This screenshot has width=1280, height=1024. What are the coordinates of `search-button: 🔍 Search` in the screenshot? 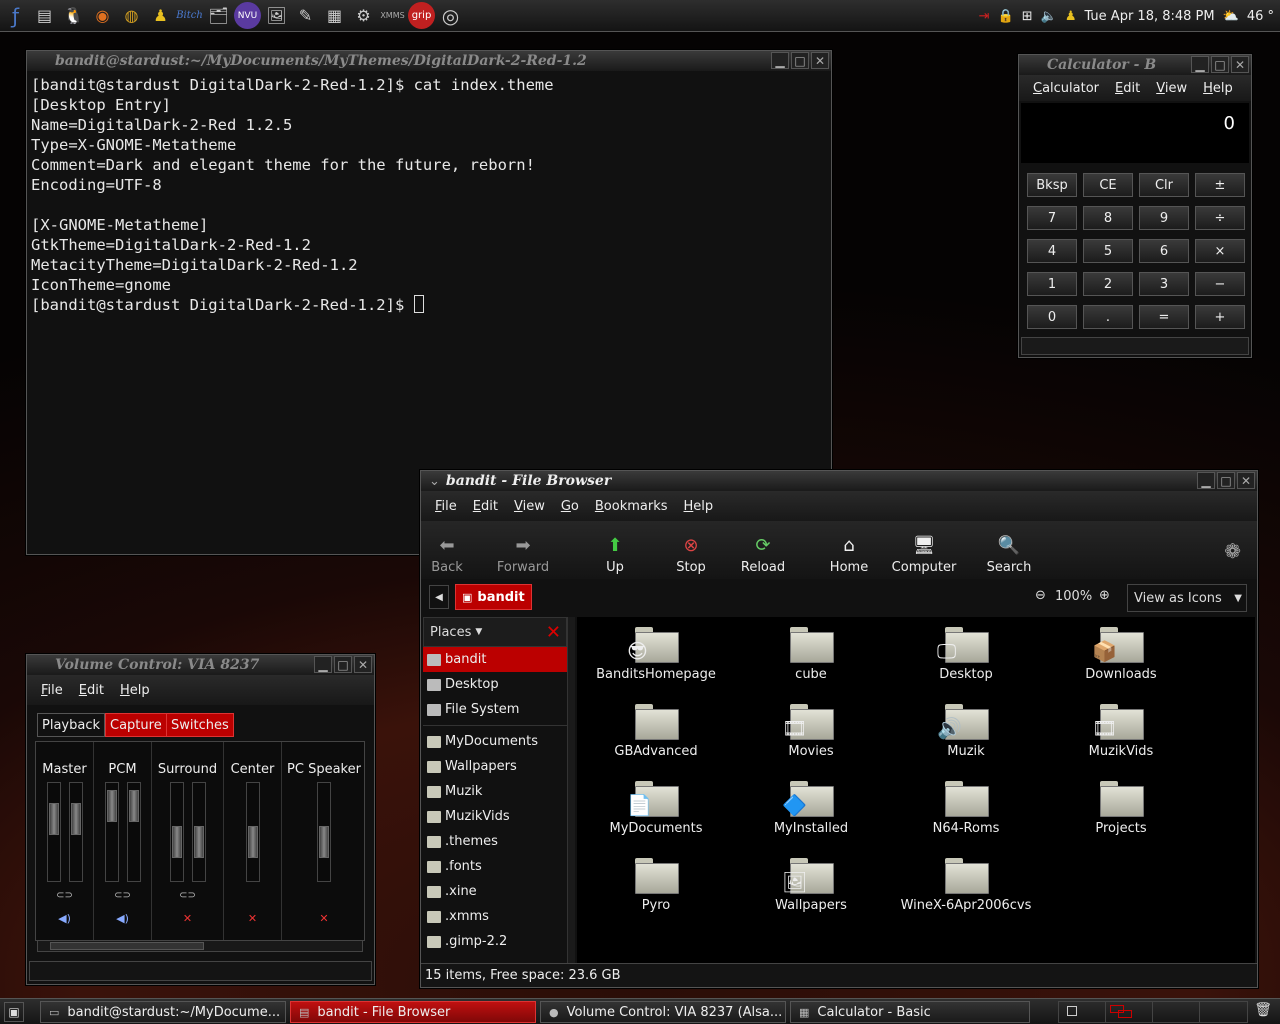 It's located at (1009, 550).